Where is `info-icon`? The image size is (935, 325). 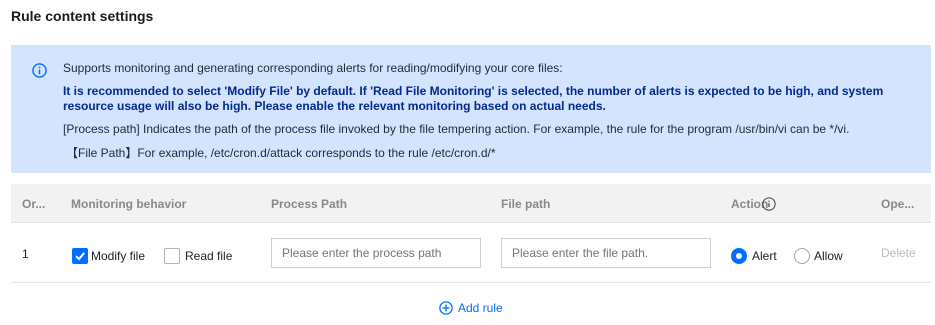
info-icon is located at coordinates (39, 70).